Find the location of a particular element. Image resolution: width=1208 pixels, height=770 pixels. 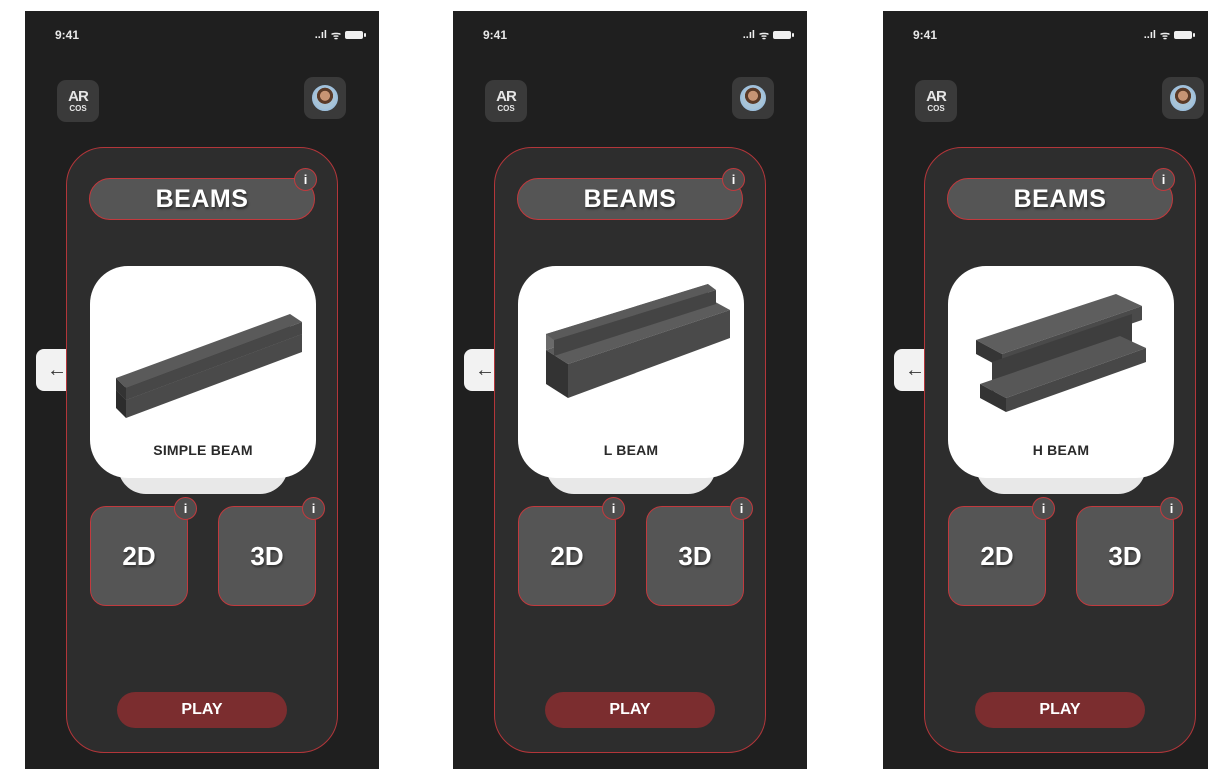

simple-beam-icon is located at coordinates (209, 366).